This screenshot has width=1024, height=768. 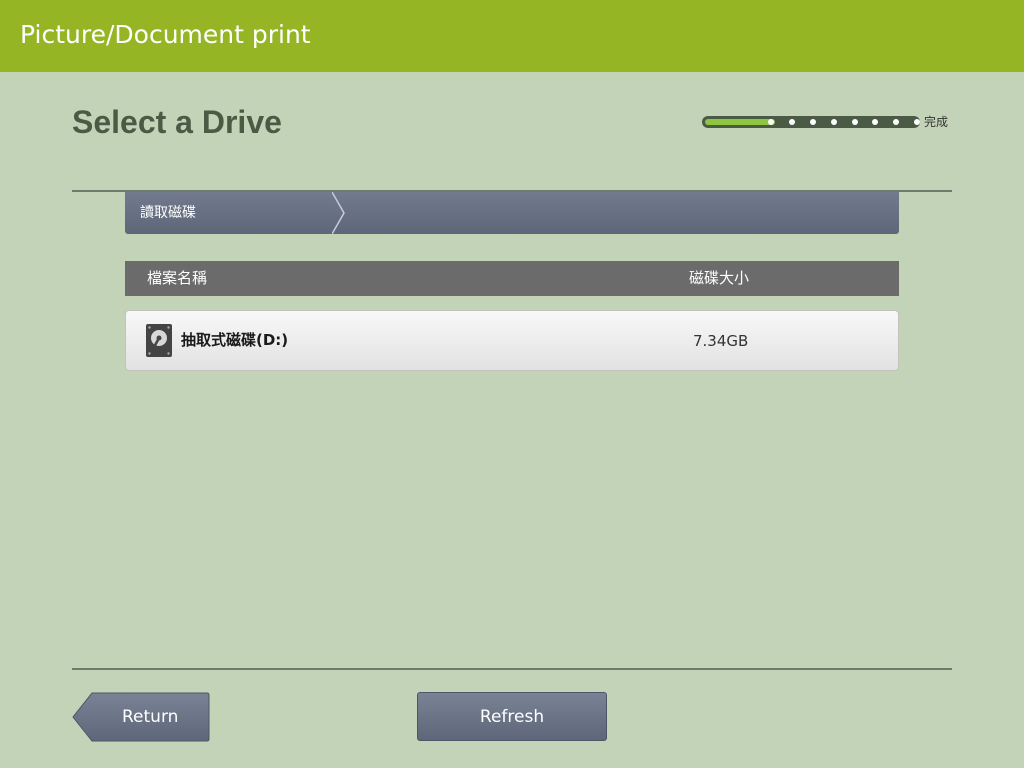 I want to click on table-header: 檔案名稱 磁碟大小, so click(x=512, y=278).